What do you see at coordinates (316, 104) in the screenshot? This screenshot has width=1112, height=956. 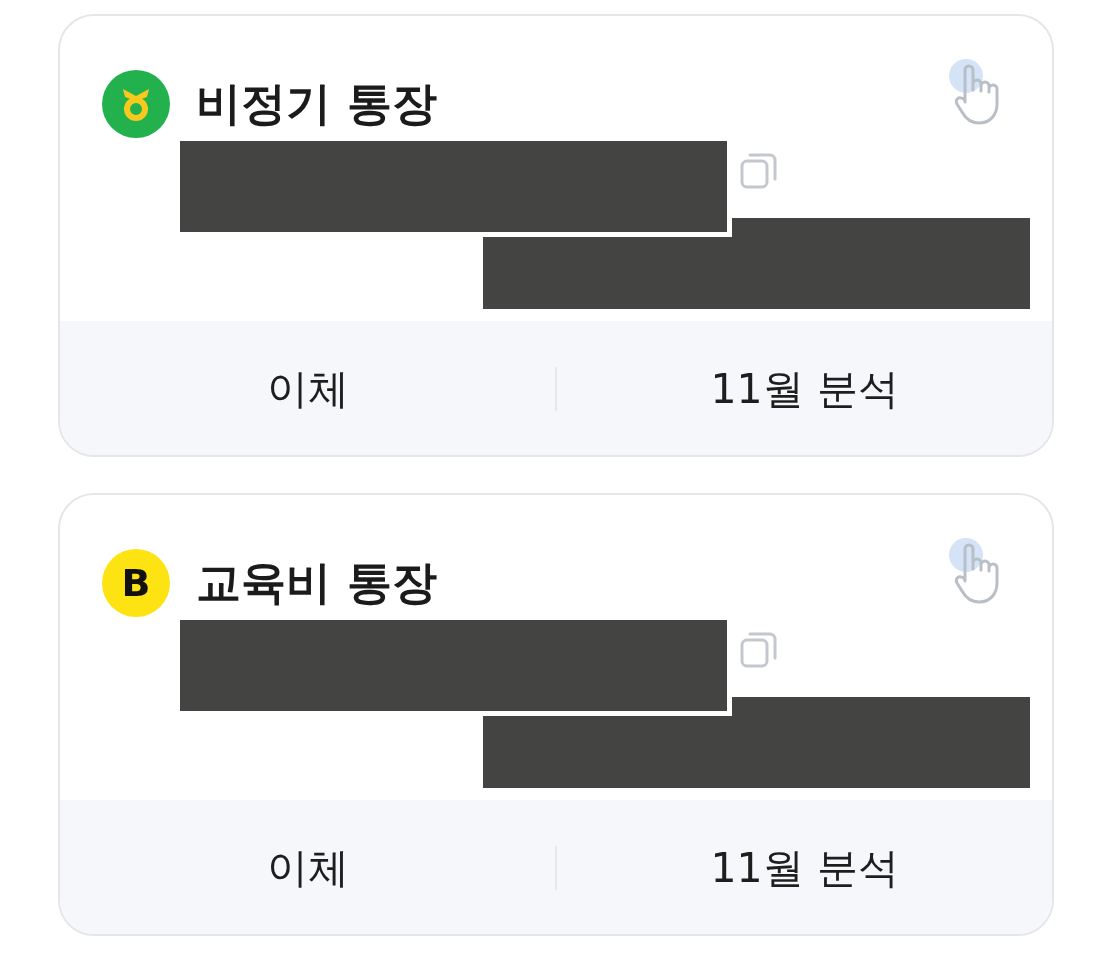 I see `account-title: 비정기 통장` at bounding box center [316, 104].